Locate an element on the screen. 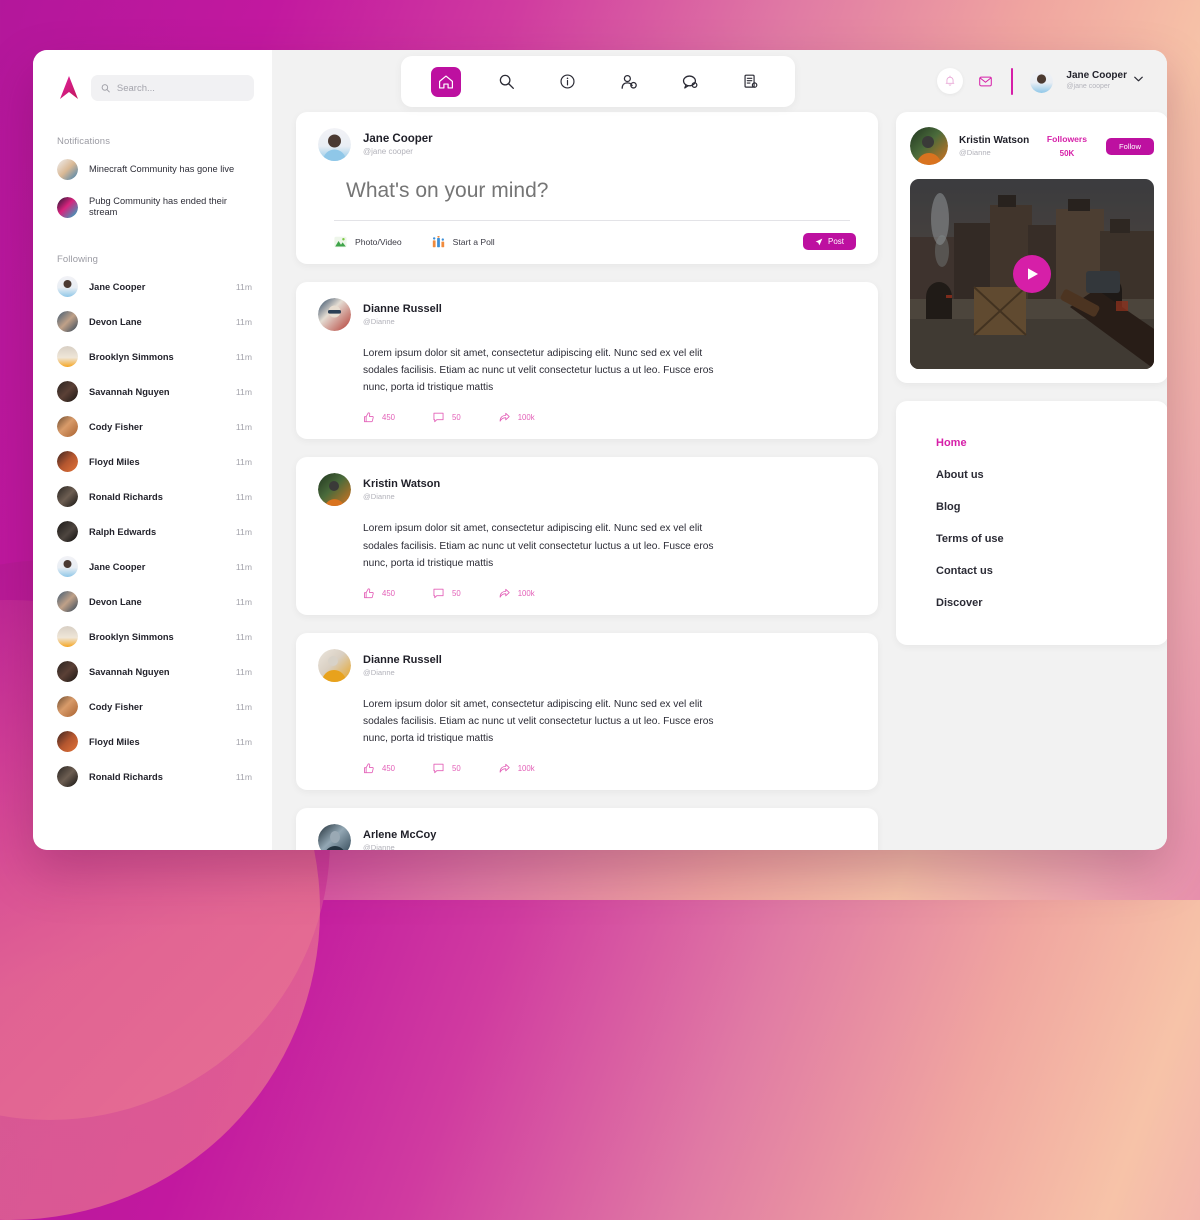  post-header: Kristin Watson @Dianne is located at coordinates (587, 490).